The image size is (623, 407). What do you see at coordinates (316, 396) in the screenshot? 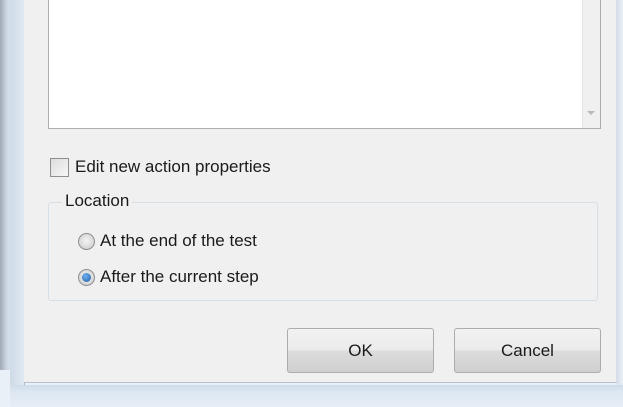
I see `window-frame-bottom` at bounding box center [316, 396].